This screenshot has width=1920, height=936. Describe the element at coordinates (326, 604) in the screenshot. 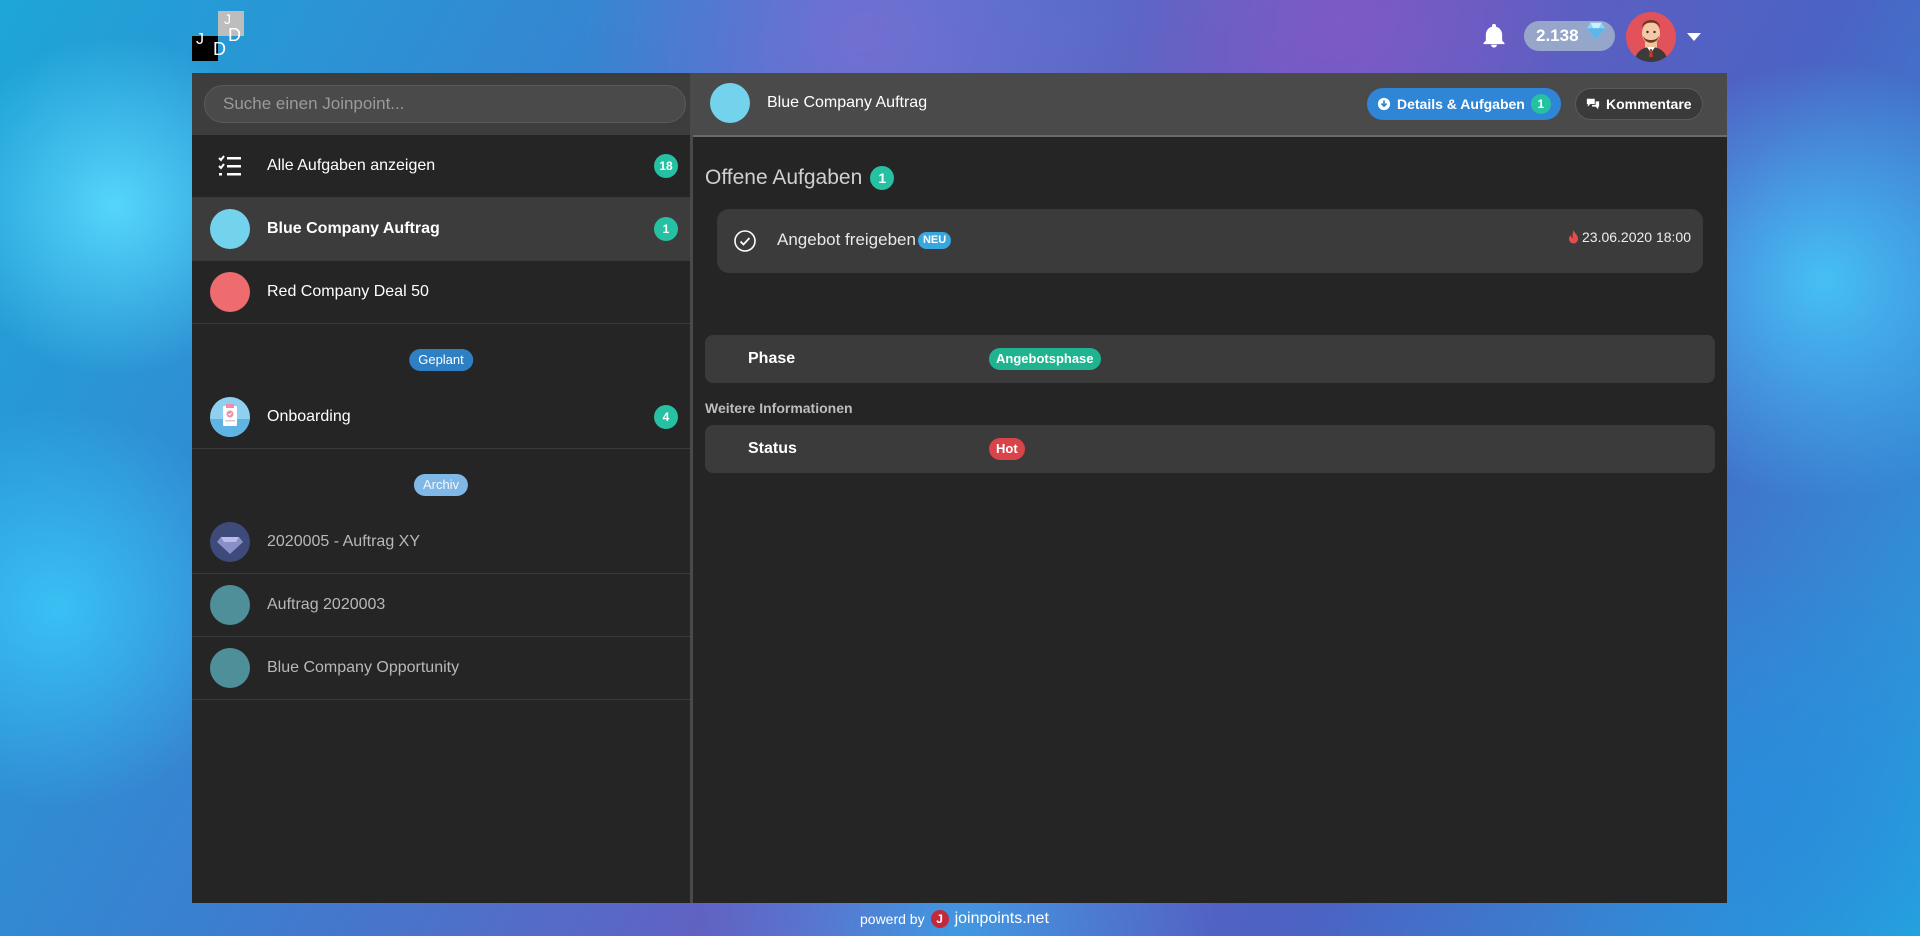

I see `sidebar-item-label: Auftrag 2020003` at that location.